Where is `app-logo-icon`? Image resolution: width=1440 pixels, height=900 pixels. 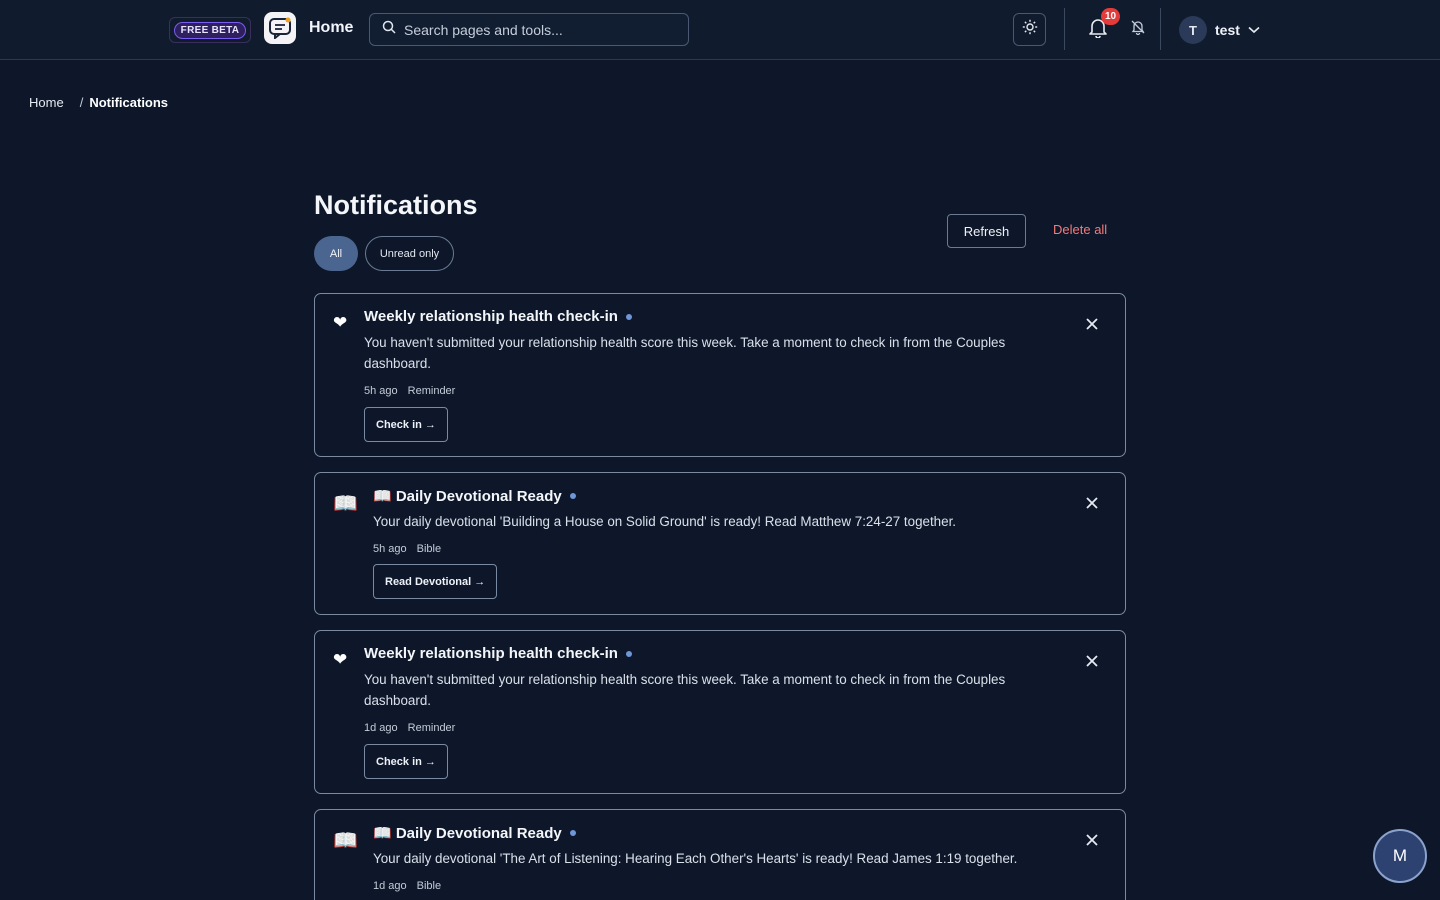 app-logo-icon is located at coordinates (280, 28).